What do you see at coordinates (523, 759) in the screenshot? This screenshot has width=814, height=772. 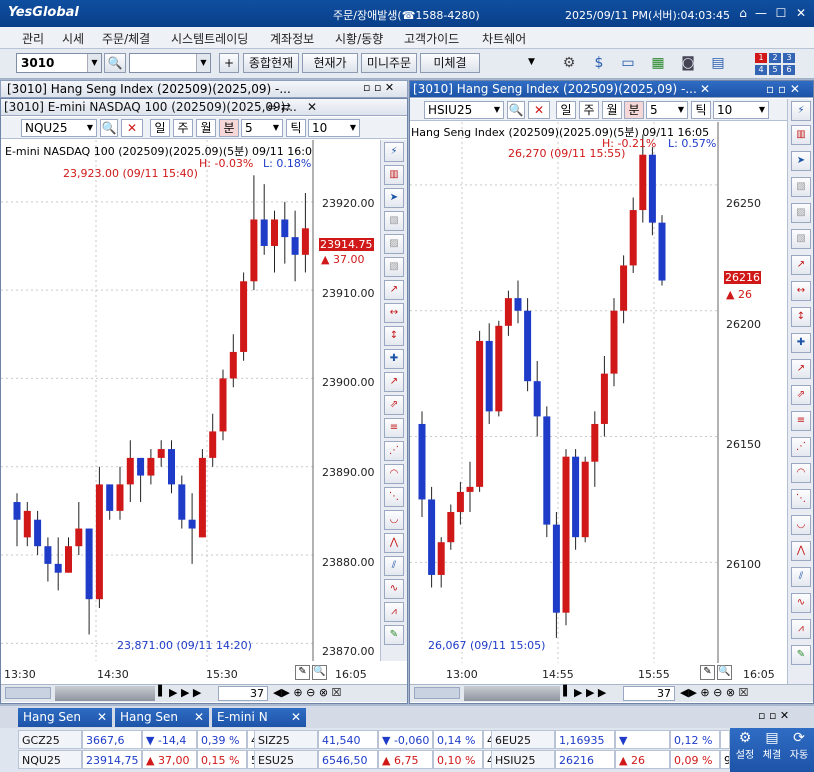 I see `quote-symbol: HSIU25` at bounding box center [523, 759].